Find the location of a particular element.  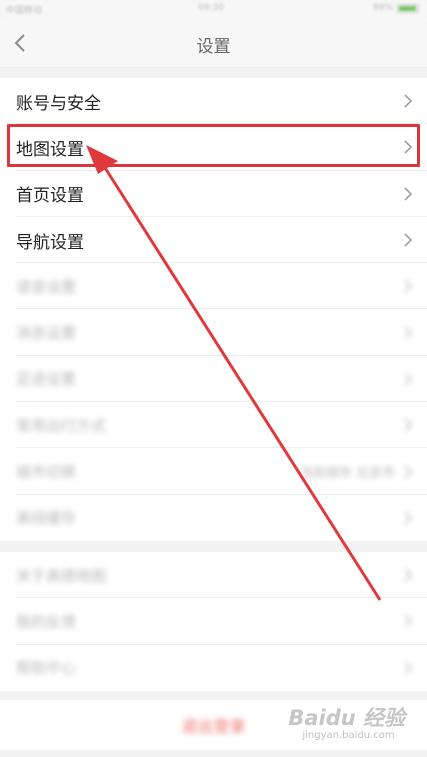

settings-item-travel-mode: 常用出行方式 is located at coordinates (213, 425).